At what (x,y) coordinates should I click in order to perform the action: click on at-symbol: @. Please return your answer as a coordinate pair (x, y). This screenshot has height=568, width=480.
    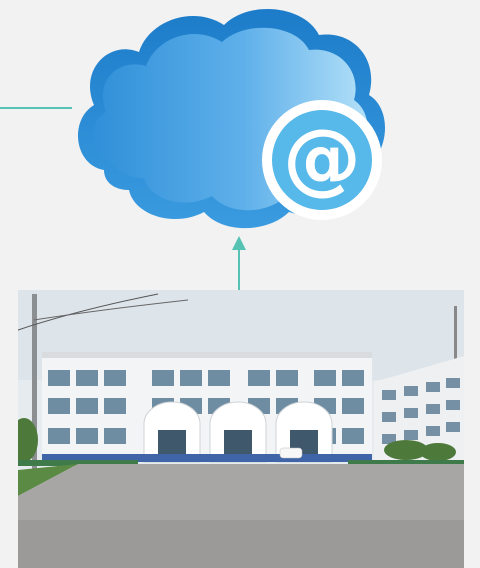
    Looking at the image, I should click on (322, 159).